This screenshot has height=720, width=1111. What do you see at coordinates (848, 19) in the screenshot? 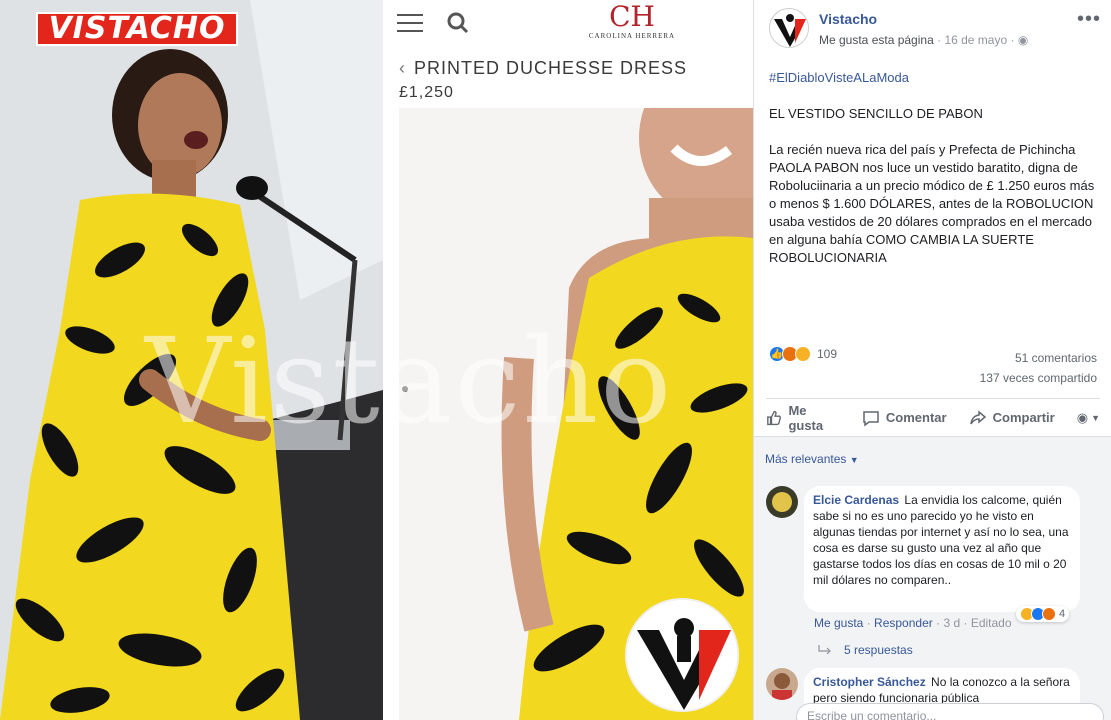
I see `page-name-link: Vistacho` at bounding box center [848, 19].